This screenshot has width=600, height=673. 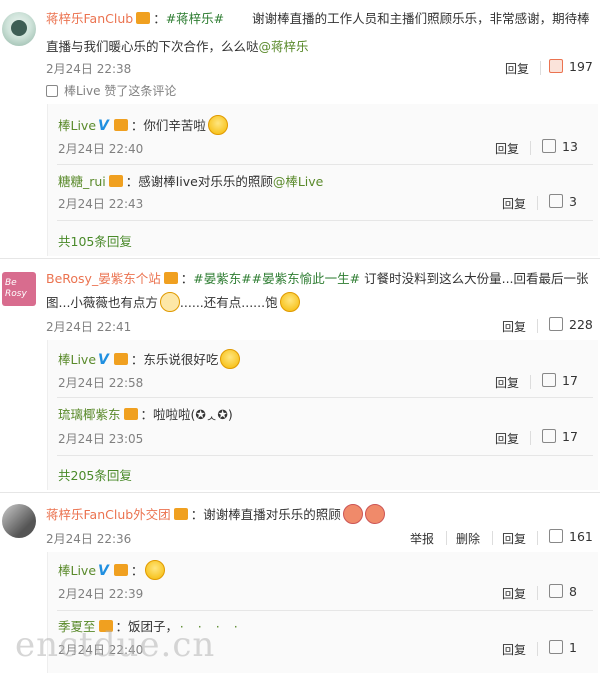 What do you see at coordinates (149, 359) in the screenshot?
I see `reply-body: 棒Live V ：东乐说很好吃` at bounding box center [149, 359].